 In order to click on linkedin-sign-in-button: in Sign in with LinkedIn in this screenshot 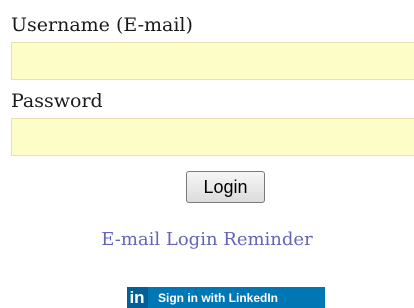, I will do `click(226, 297)`.